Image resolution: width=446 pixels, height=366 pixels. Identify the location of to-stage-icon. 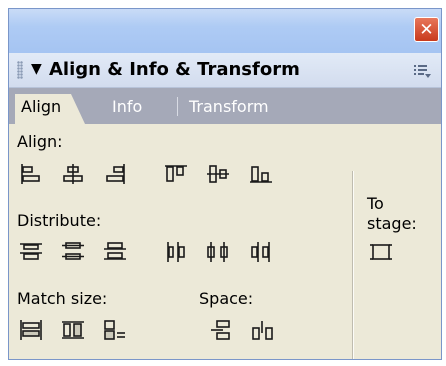
(381, 252).